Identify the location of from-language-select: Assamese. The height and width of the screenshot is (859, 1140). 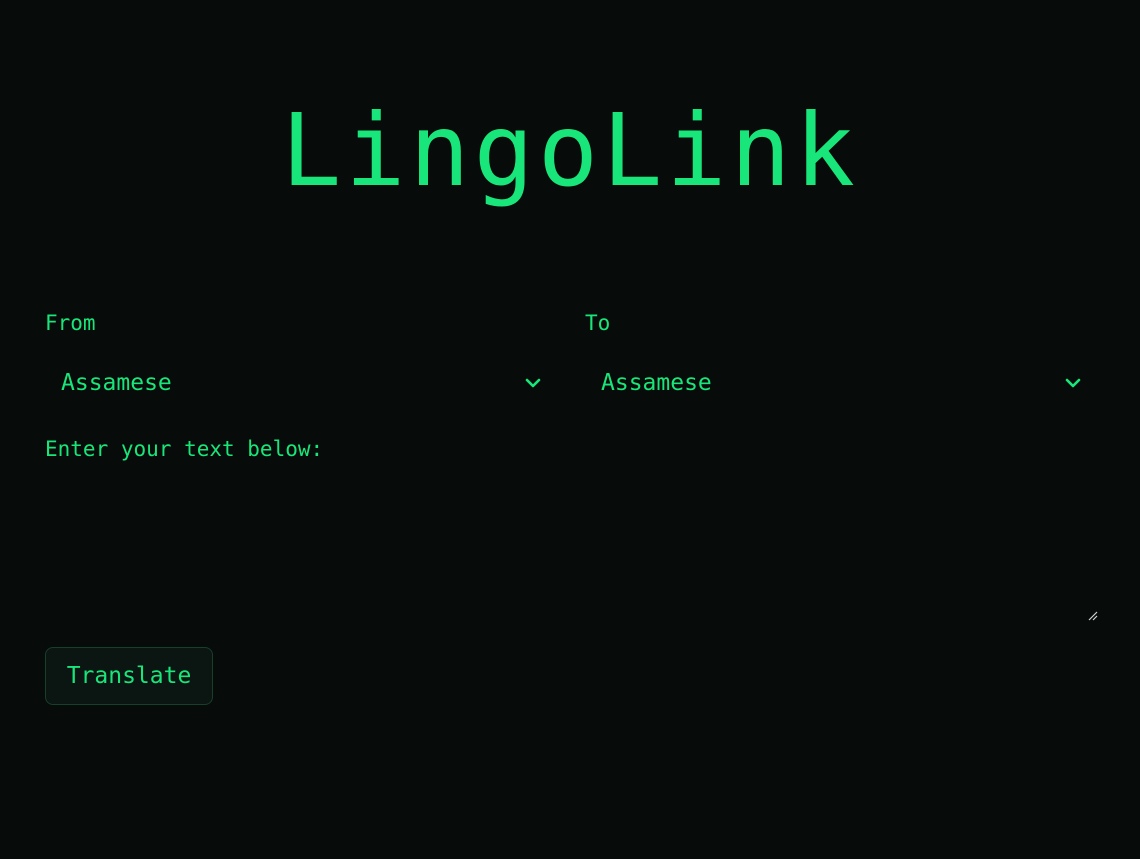
(295, 383).